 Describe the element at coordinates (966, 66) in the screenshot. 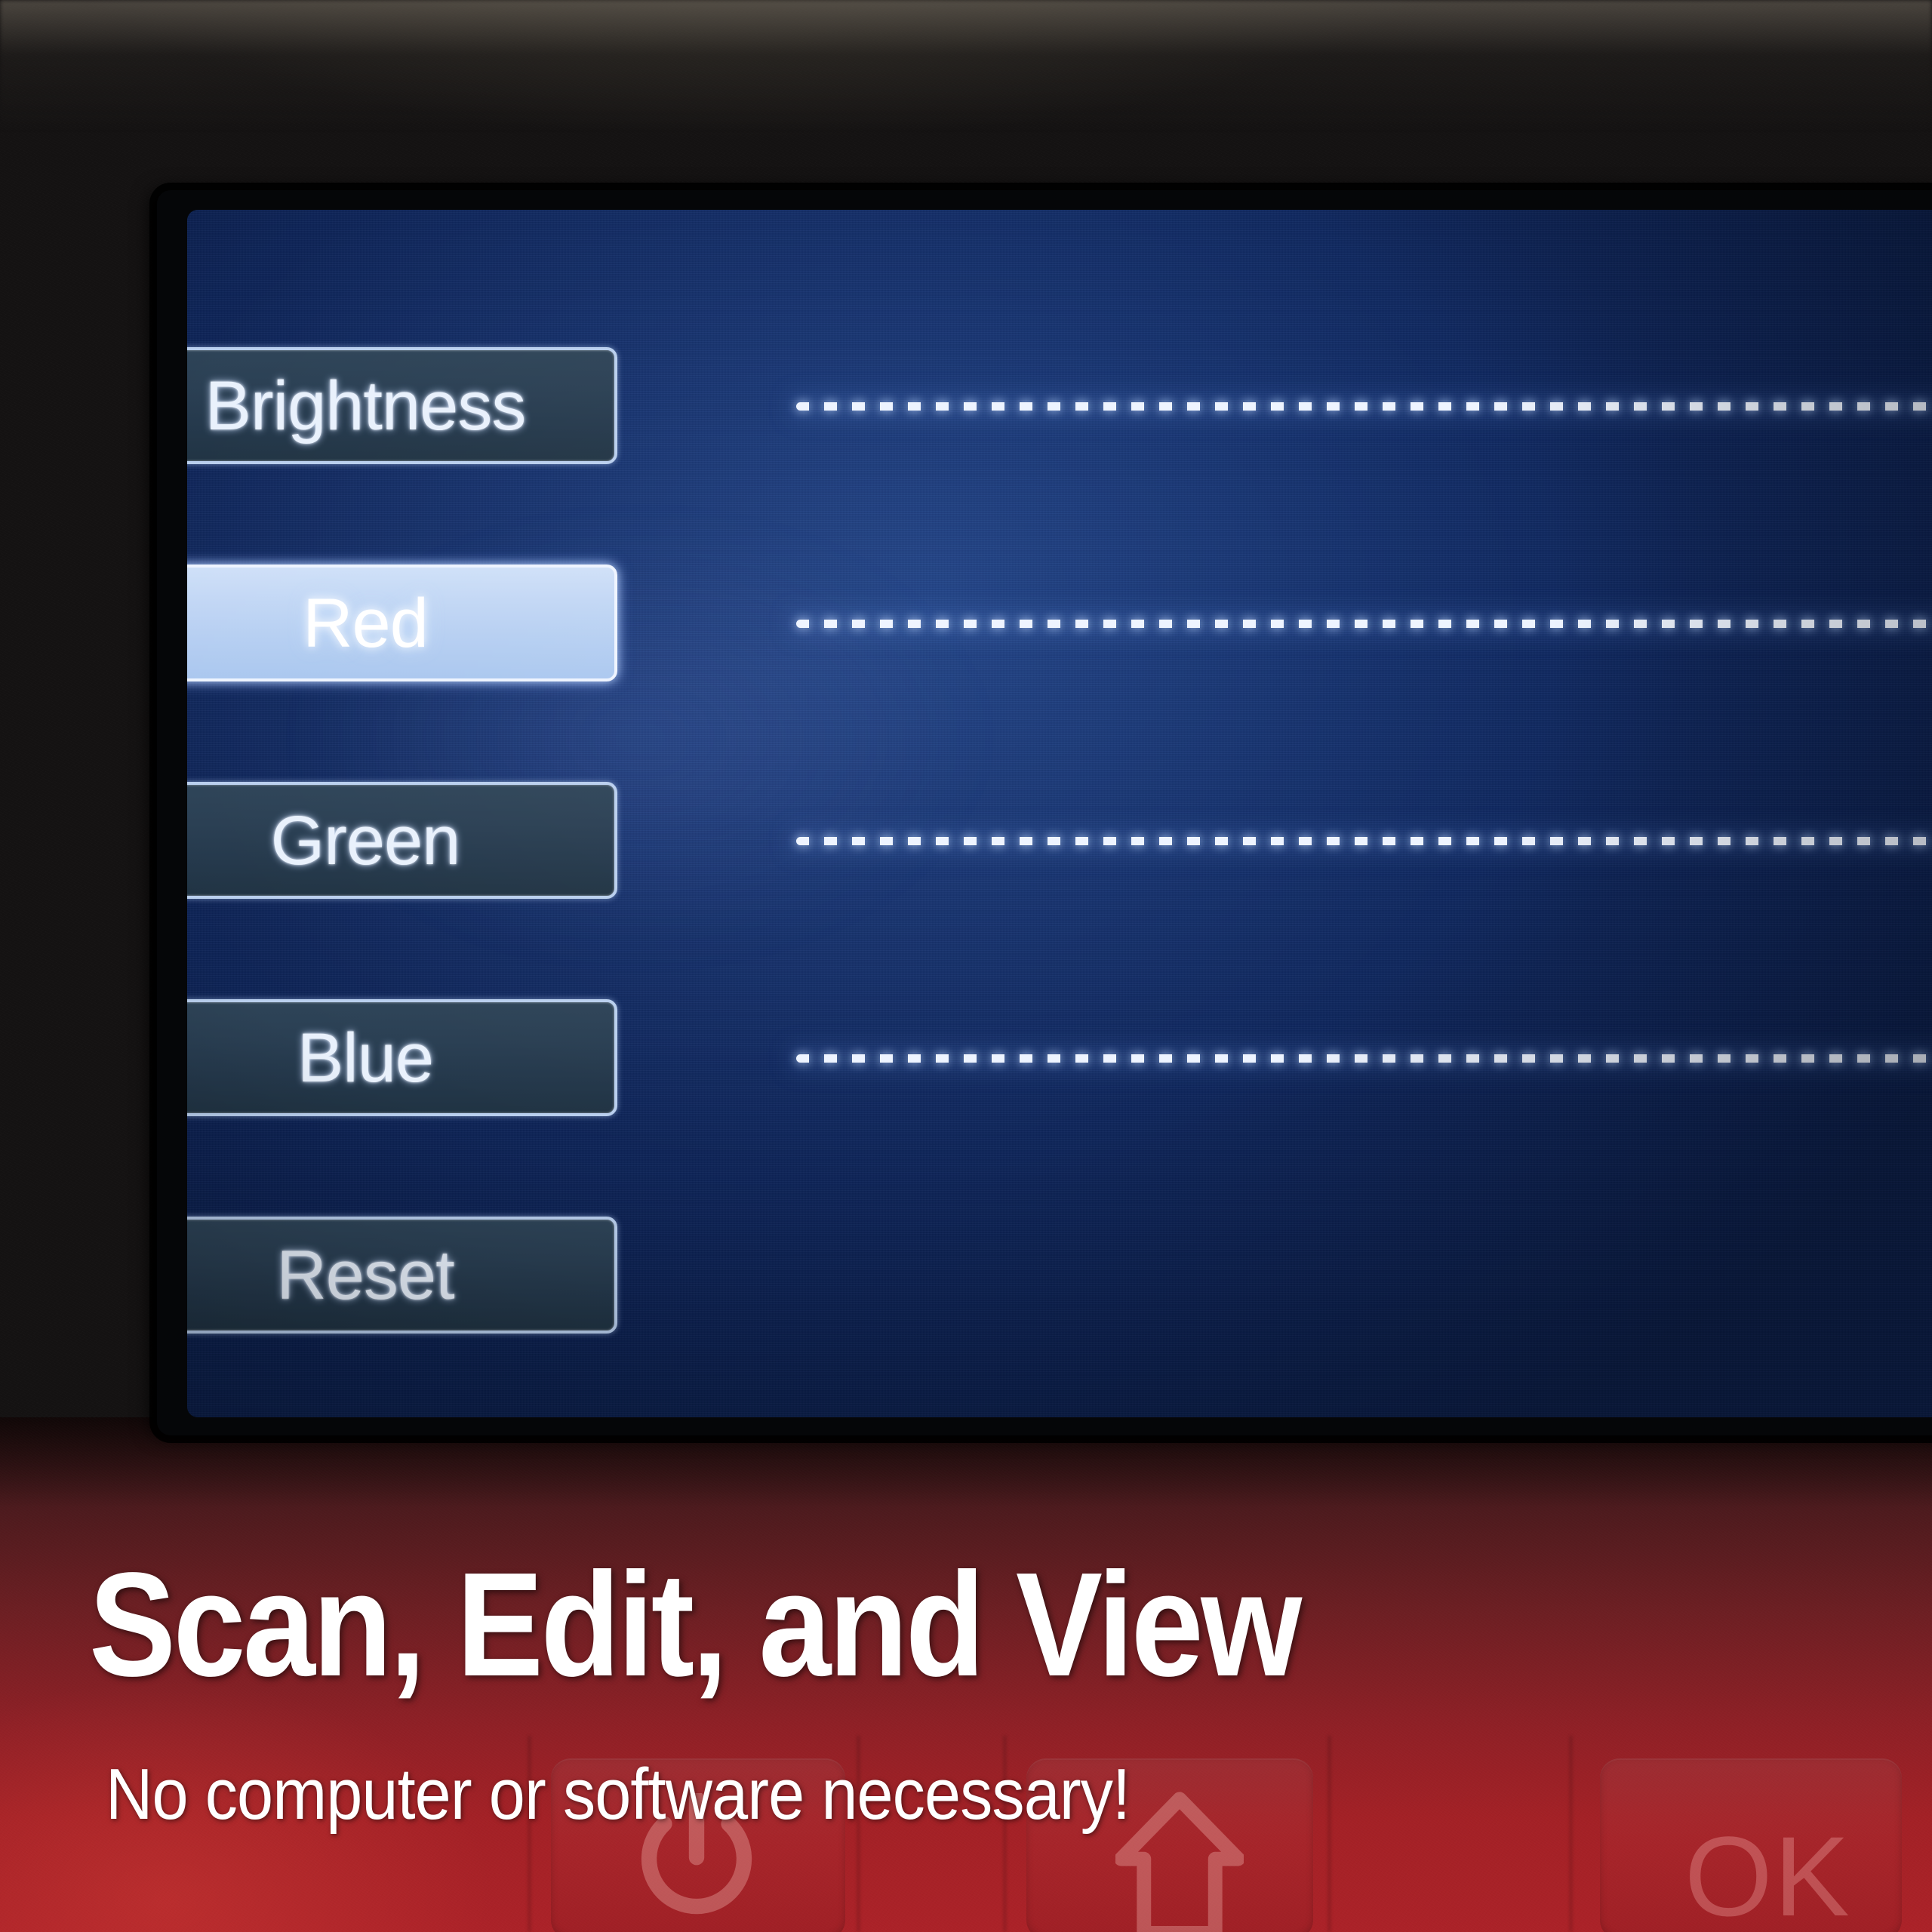

I see `bezel-highlight` at that location.